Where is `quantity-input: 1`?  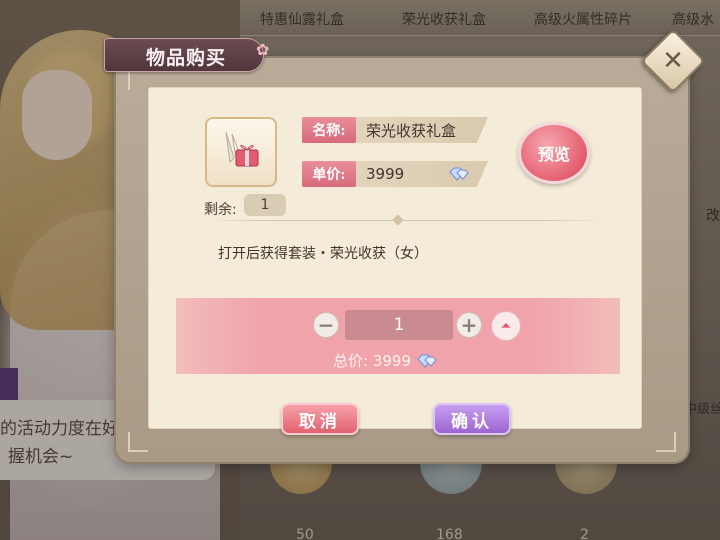
quantity-input: 1 is located at coordinates (399, 325).